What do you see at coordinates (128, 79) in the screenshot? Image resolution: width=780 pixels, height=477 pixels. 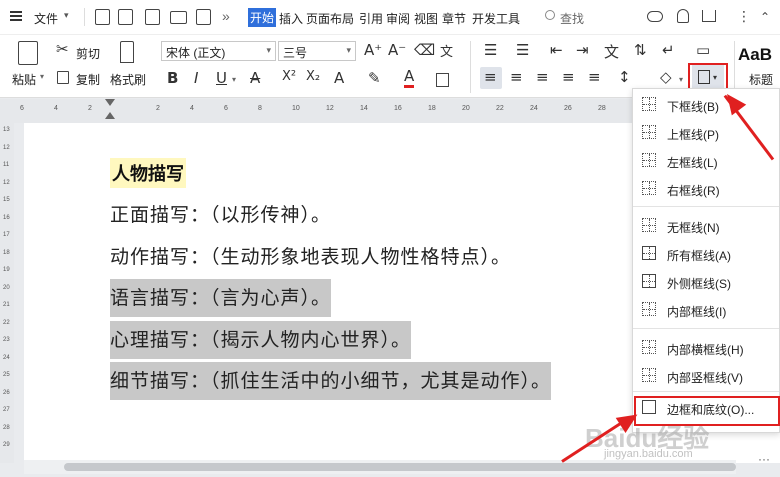 I see `format-painter-button: 格式刷` at bounding box center [128, 79].